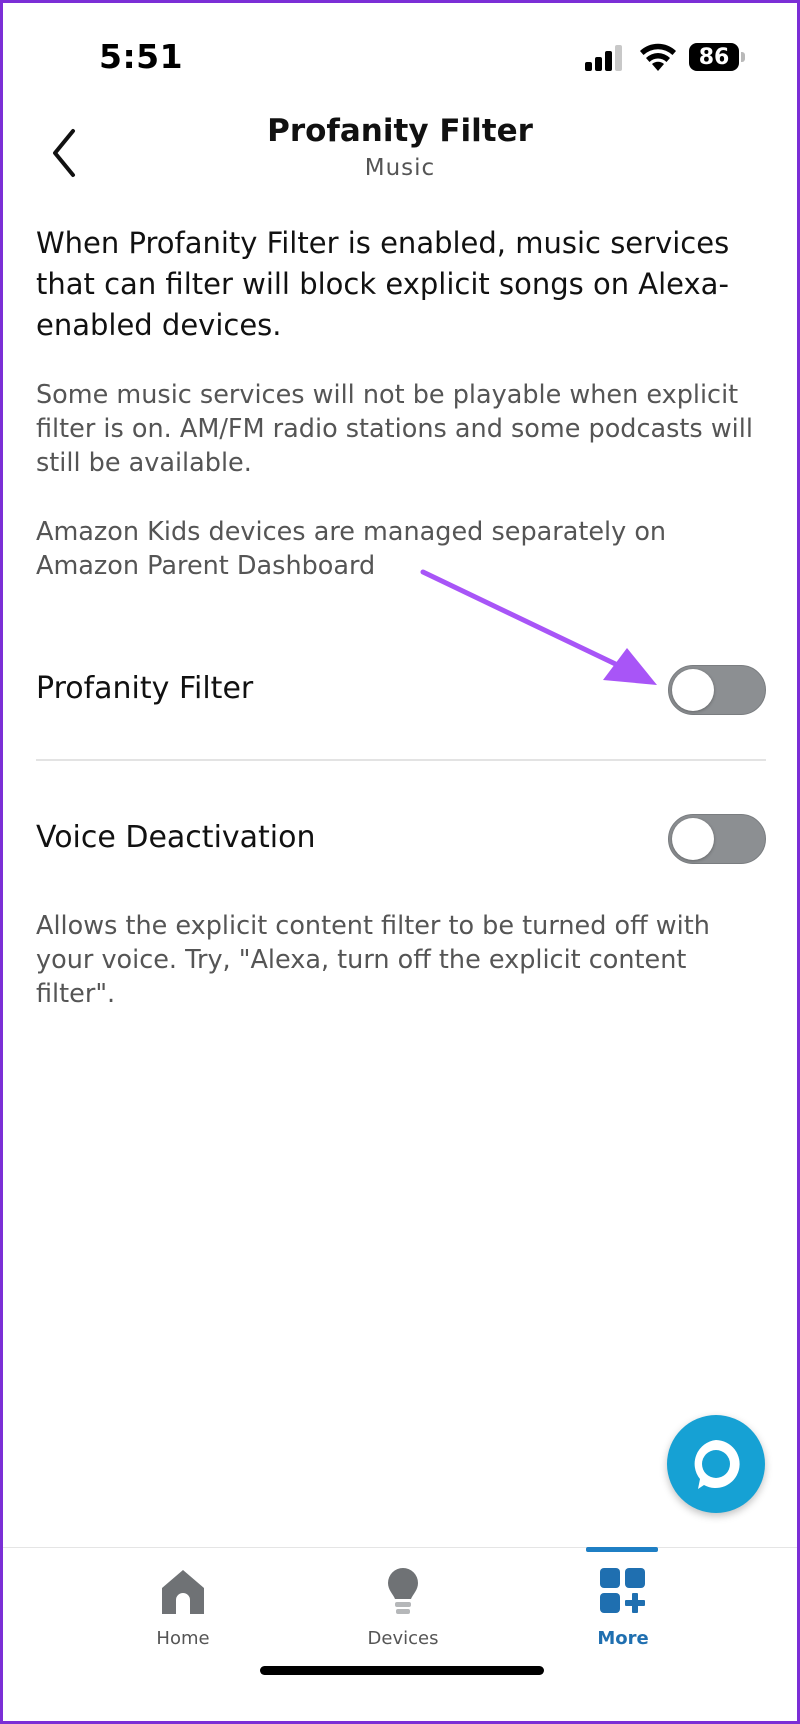  I want to click on cellular-signal-icon, so click(605, 58).